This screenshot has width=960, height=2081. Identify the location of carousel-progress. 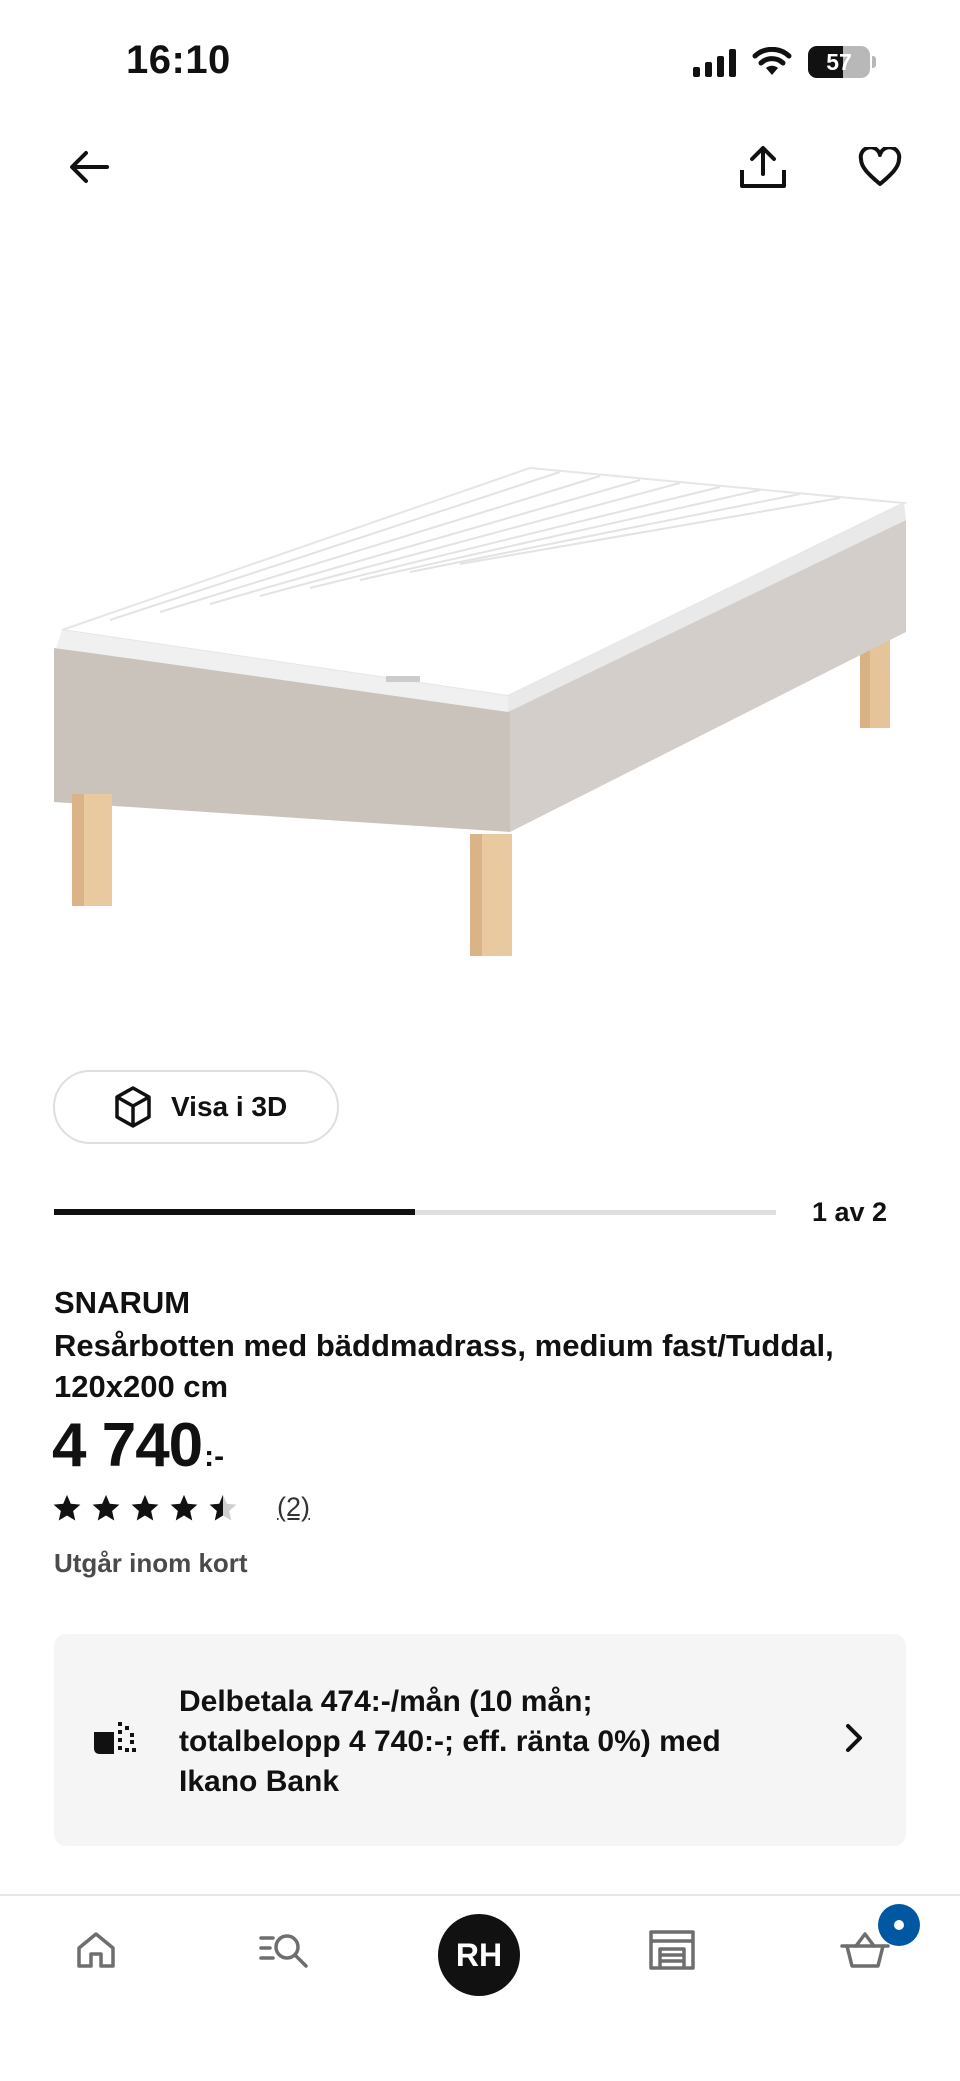
(415, 1212).